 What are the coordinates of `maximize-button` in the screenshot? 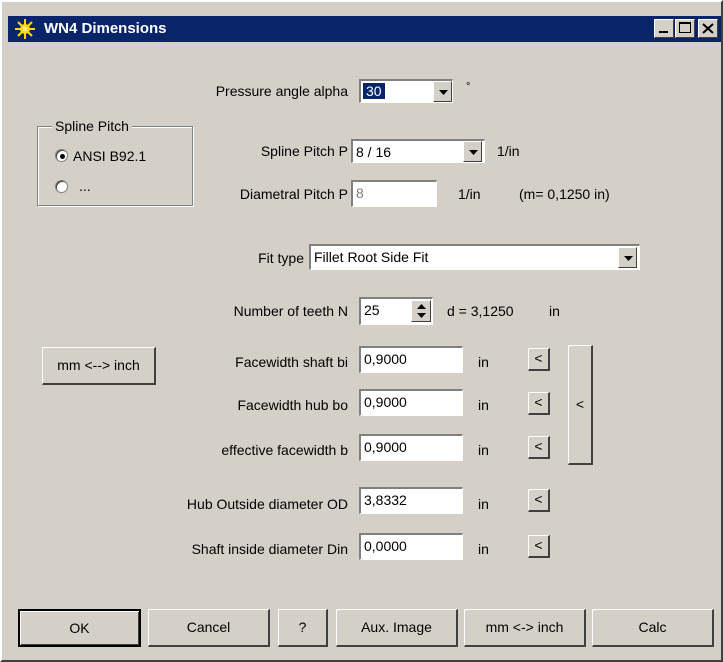 It's located at (685, 28).